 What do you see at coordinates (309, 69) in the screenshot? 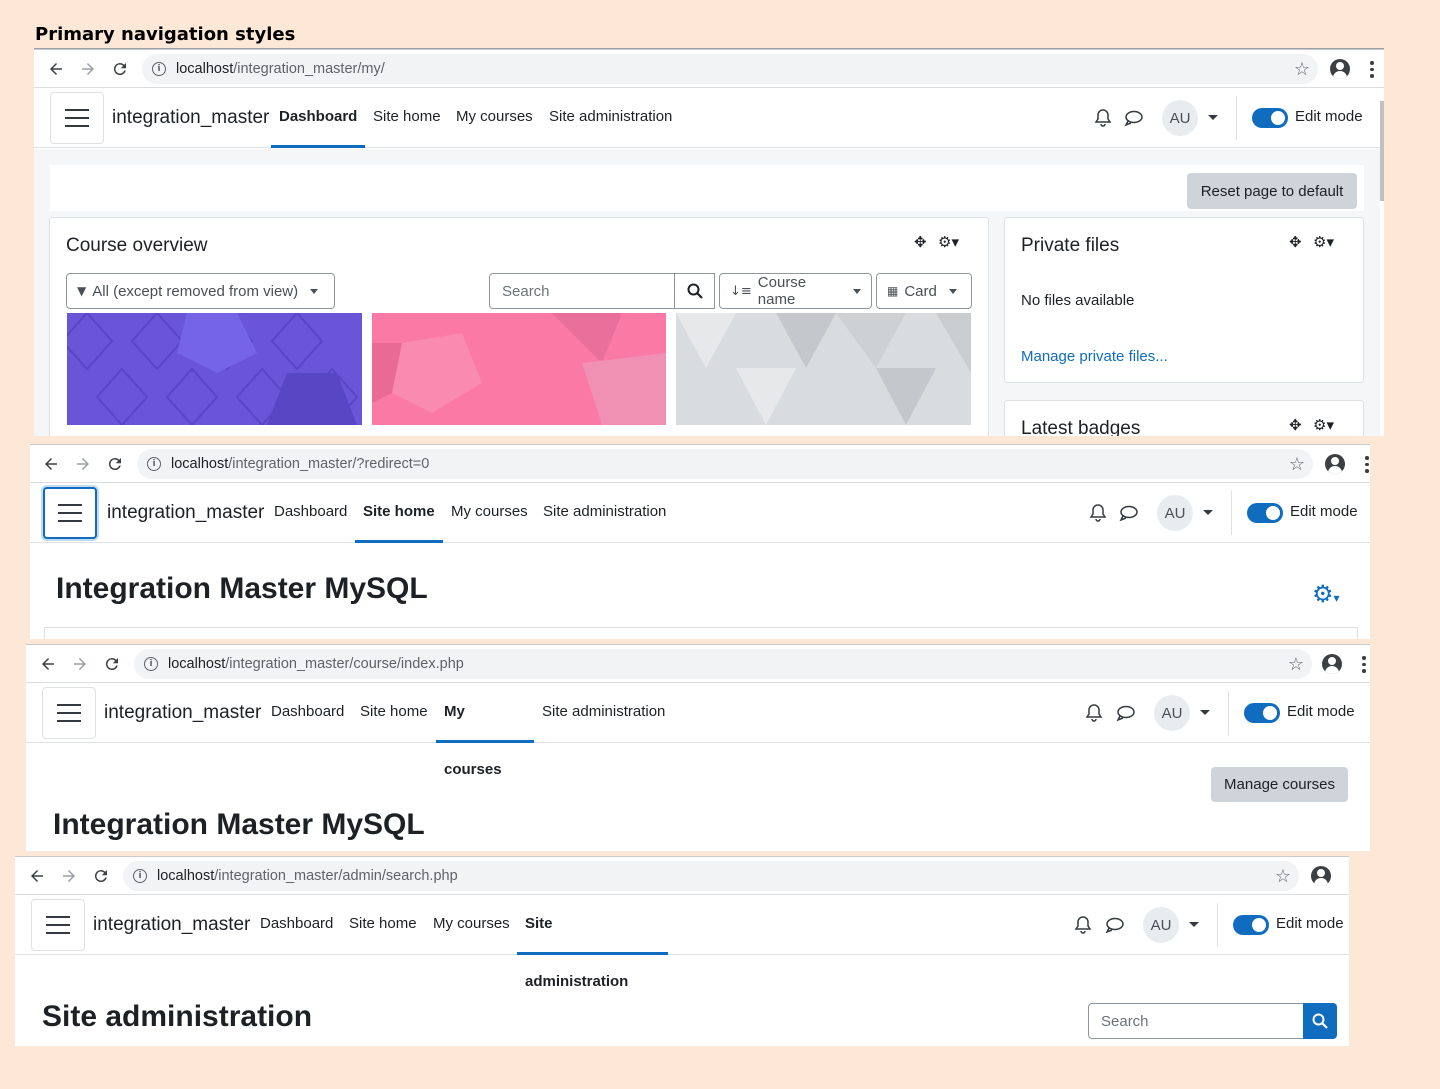
I see `url-path: /integration_master/my/` at bounding box center [309, 69].